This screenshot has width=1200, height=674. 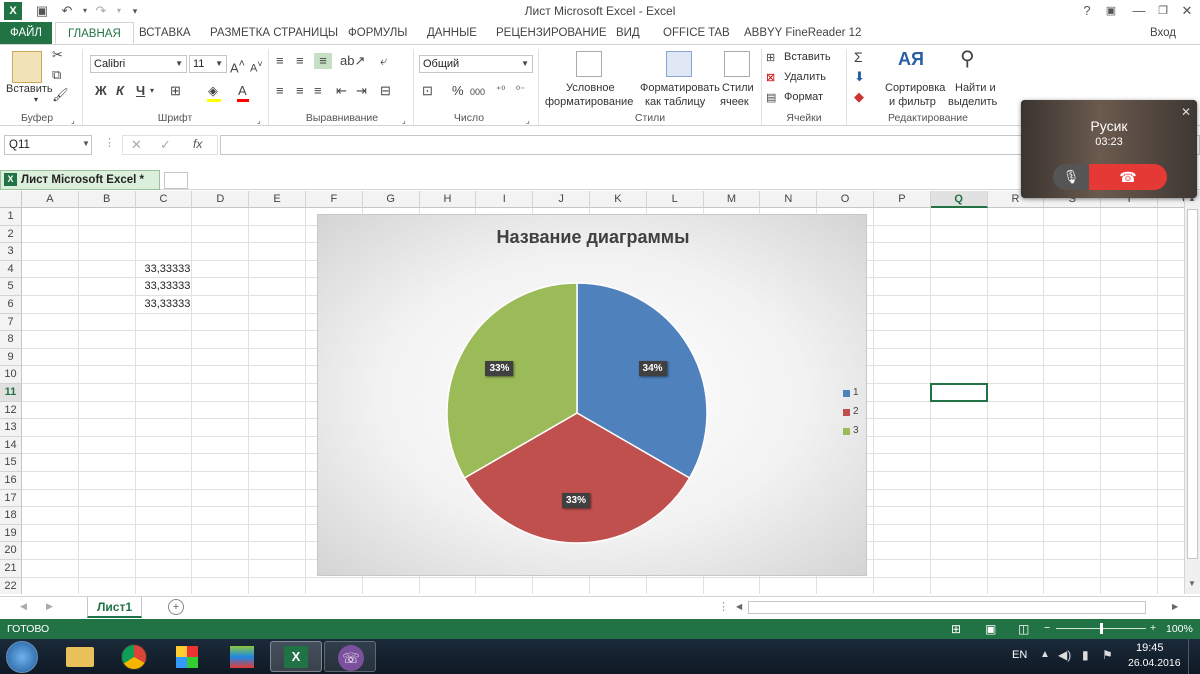 What do you see at coordinates (732, 199) in the screenshot?
I see `column-header-m: M` at bounding box center [732, 199].